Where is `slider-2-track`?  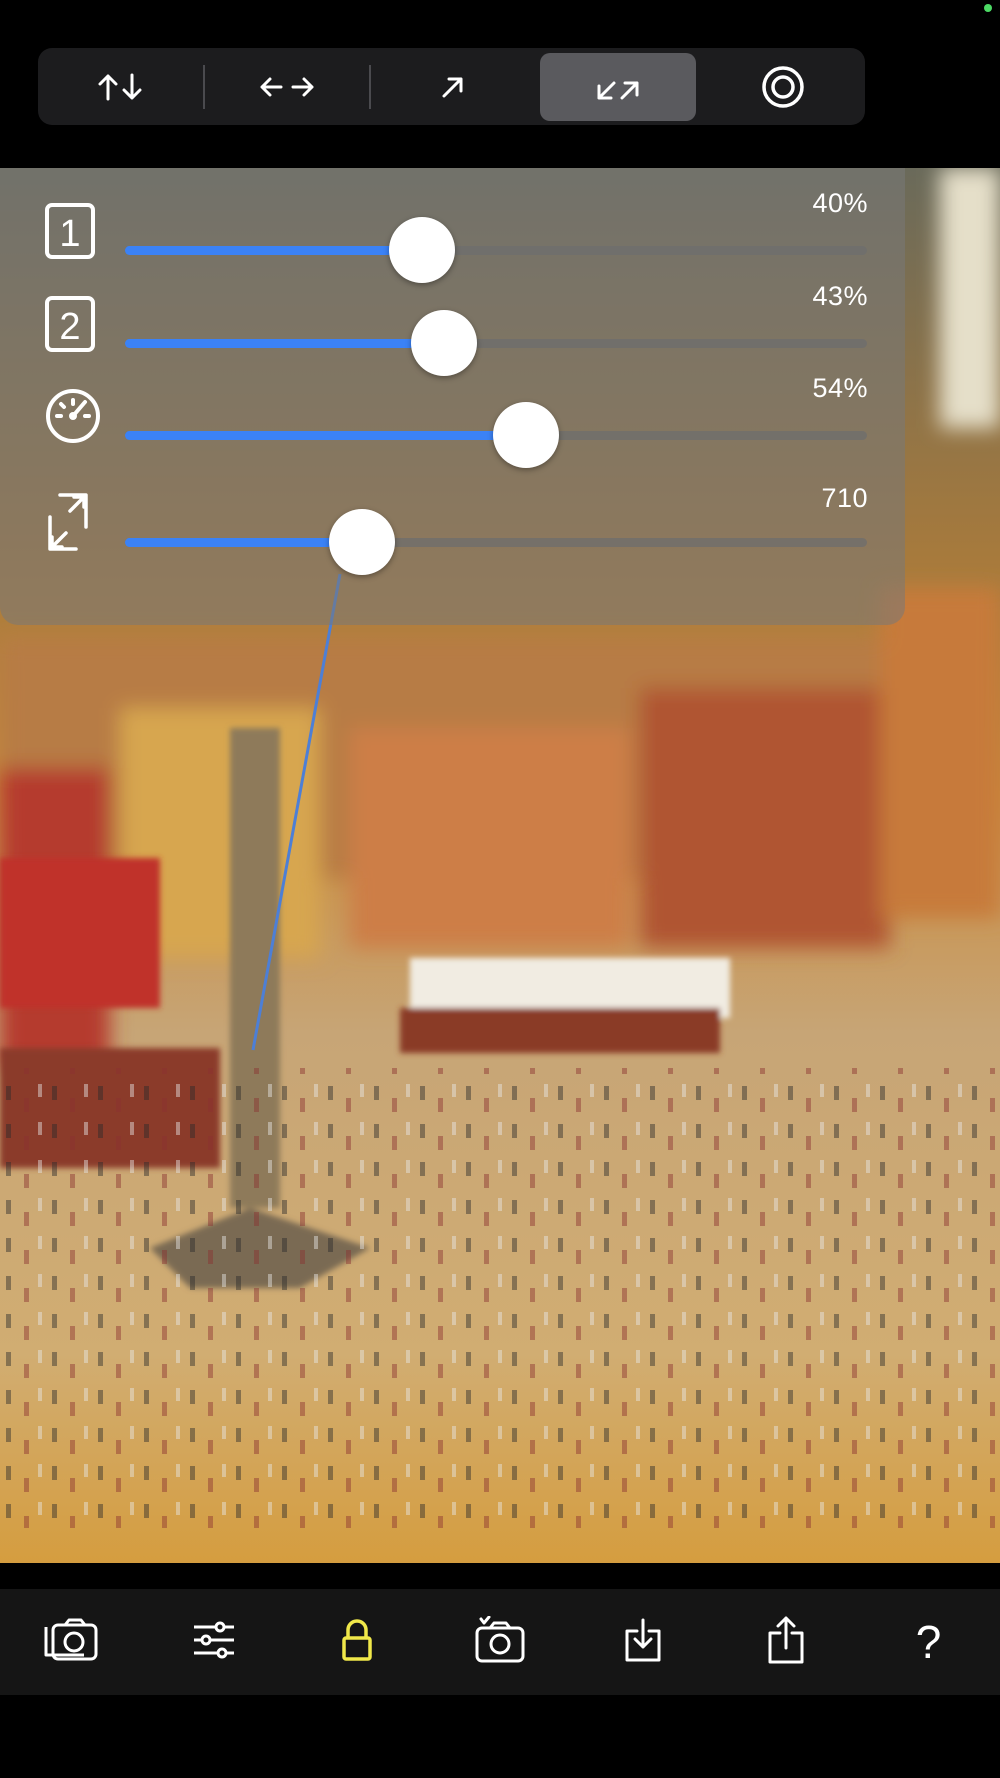
slider-2-track is located at coordinates (496, 343).